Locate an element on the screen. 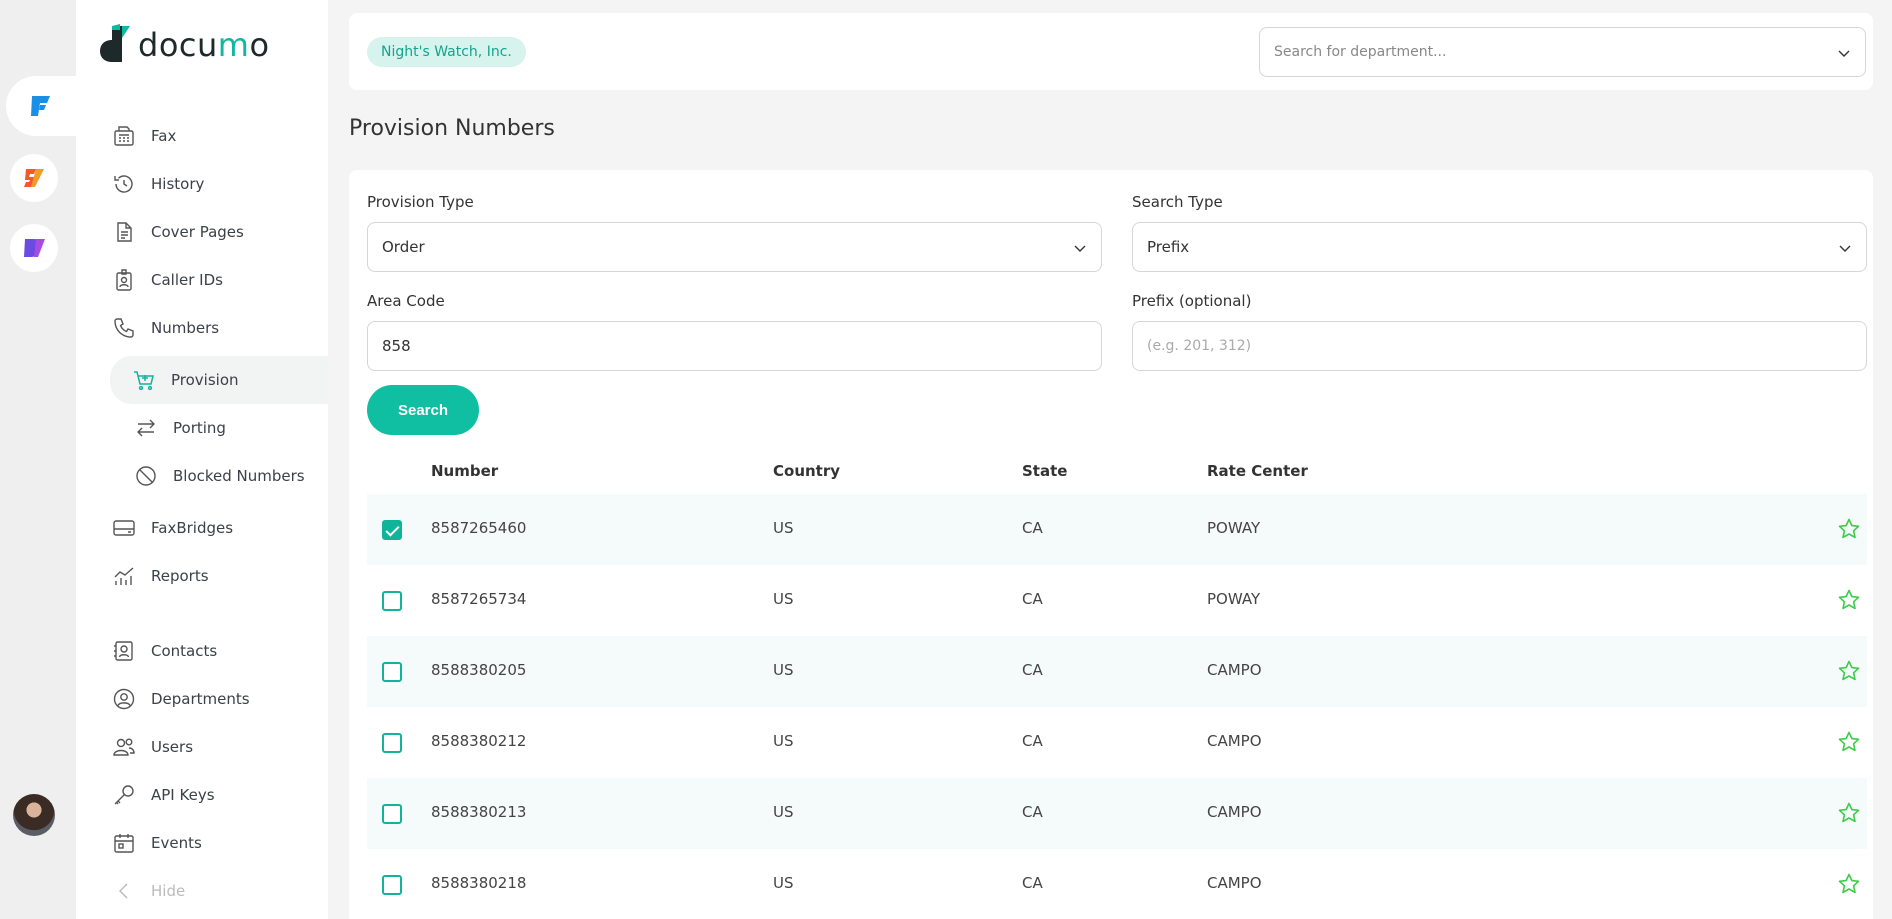 The image size is (1892, 919). documo-logo: documo is located at coordinates (184, 45).